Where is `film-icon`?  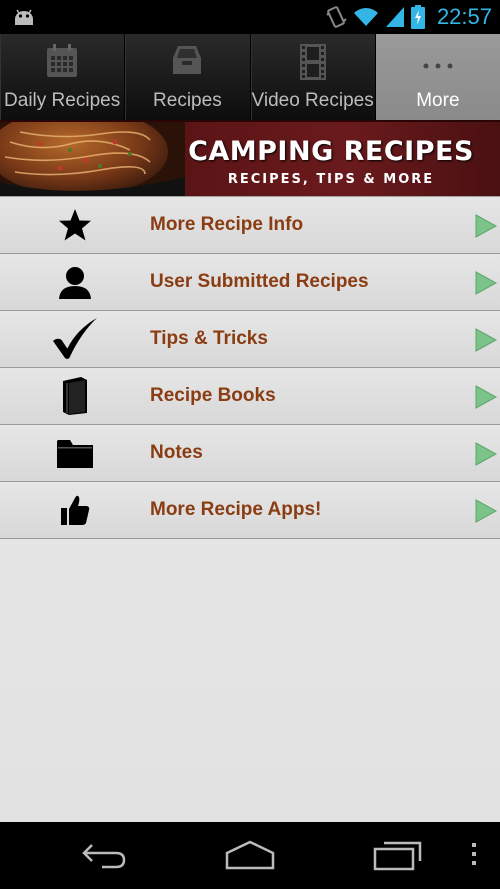
film-icon is located at coordinates (312, 62).